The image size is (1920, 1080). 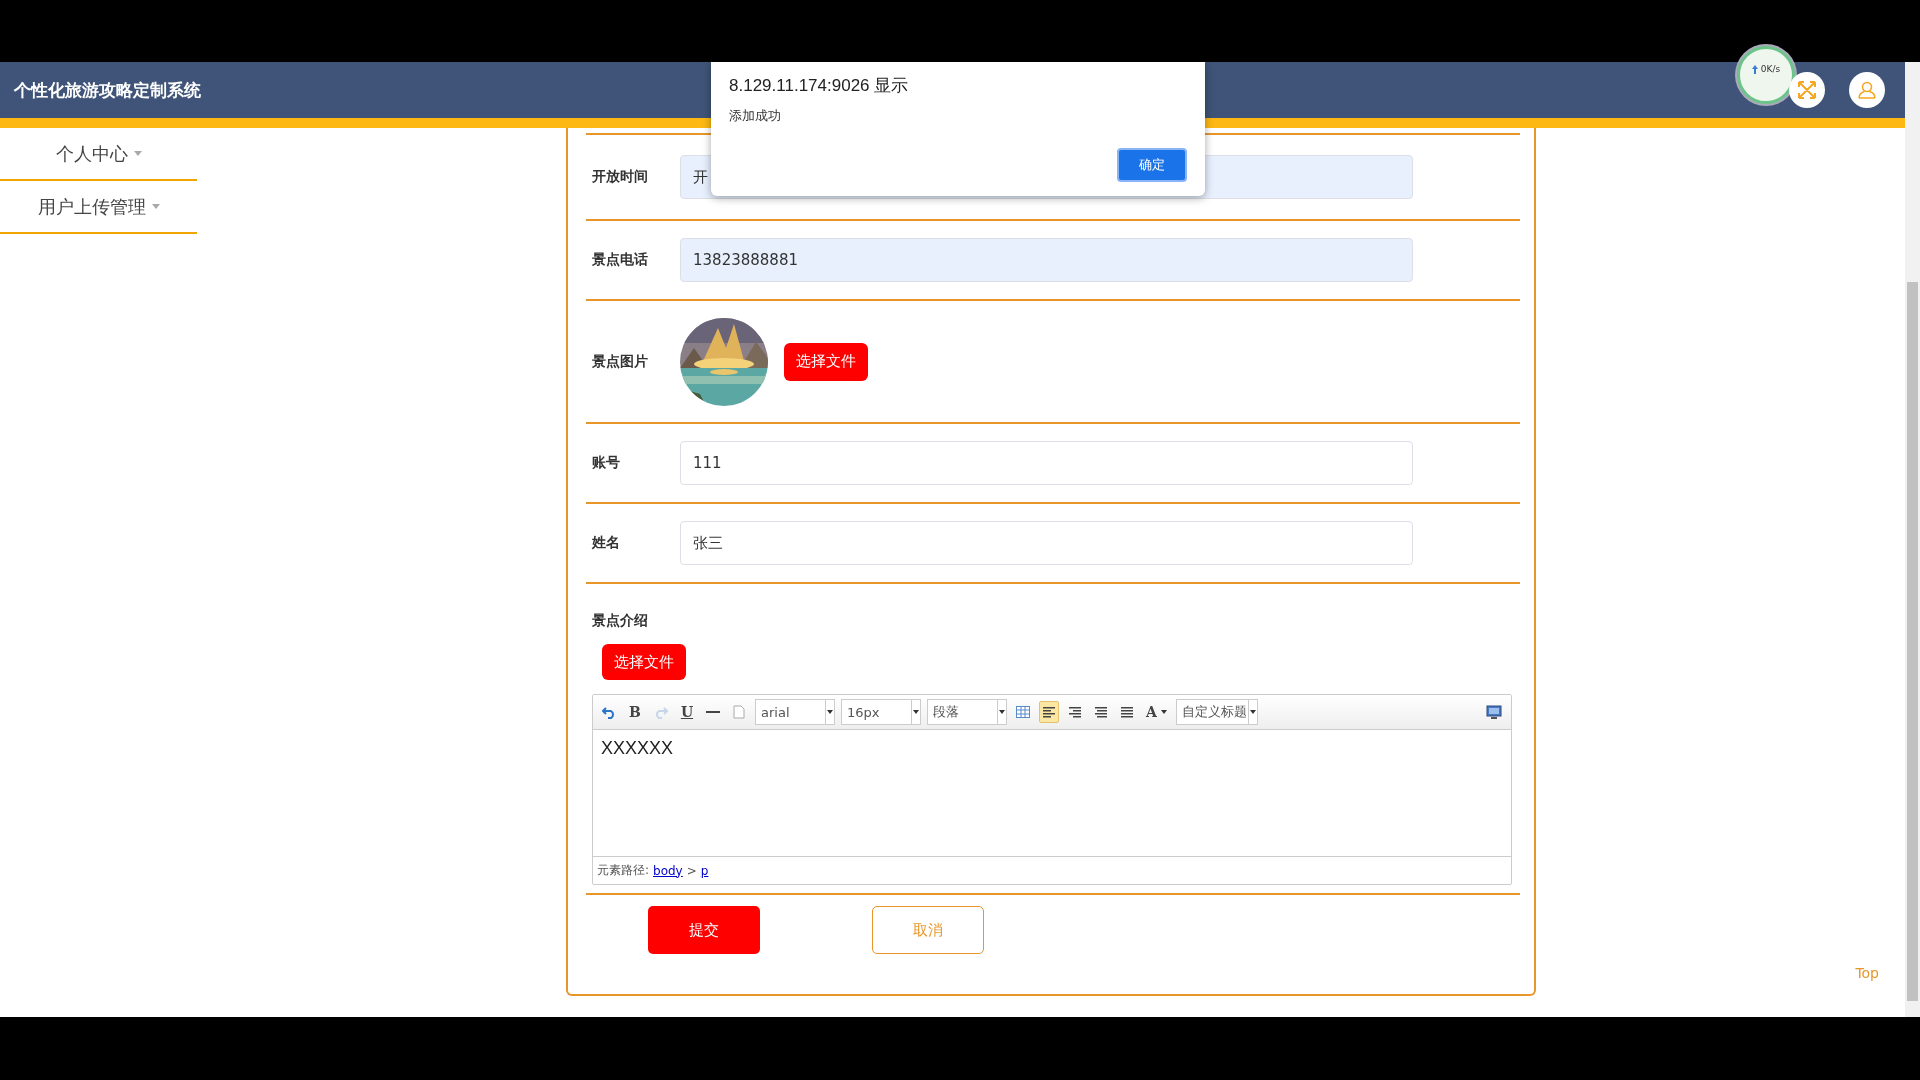 I want to click on upload-arrow-icon, so click(x=1754, y=69).